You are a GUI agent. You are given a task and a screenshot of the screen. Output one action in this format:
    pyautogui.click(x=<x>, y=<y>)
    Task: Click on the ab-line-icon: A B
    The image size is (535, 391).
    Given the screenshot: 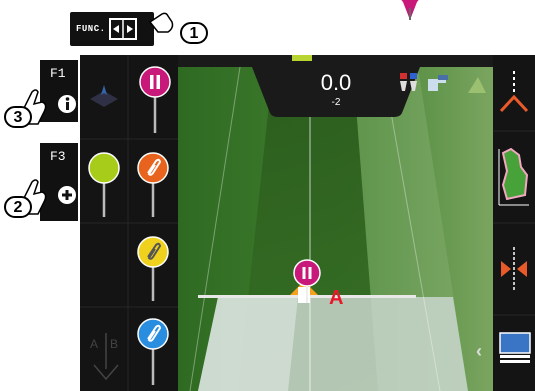 What is the action you would take?
    pyautogui.click(x=106, y=356)
    